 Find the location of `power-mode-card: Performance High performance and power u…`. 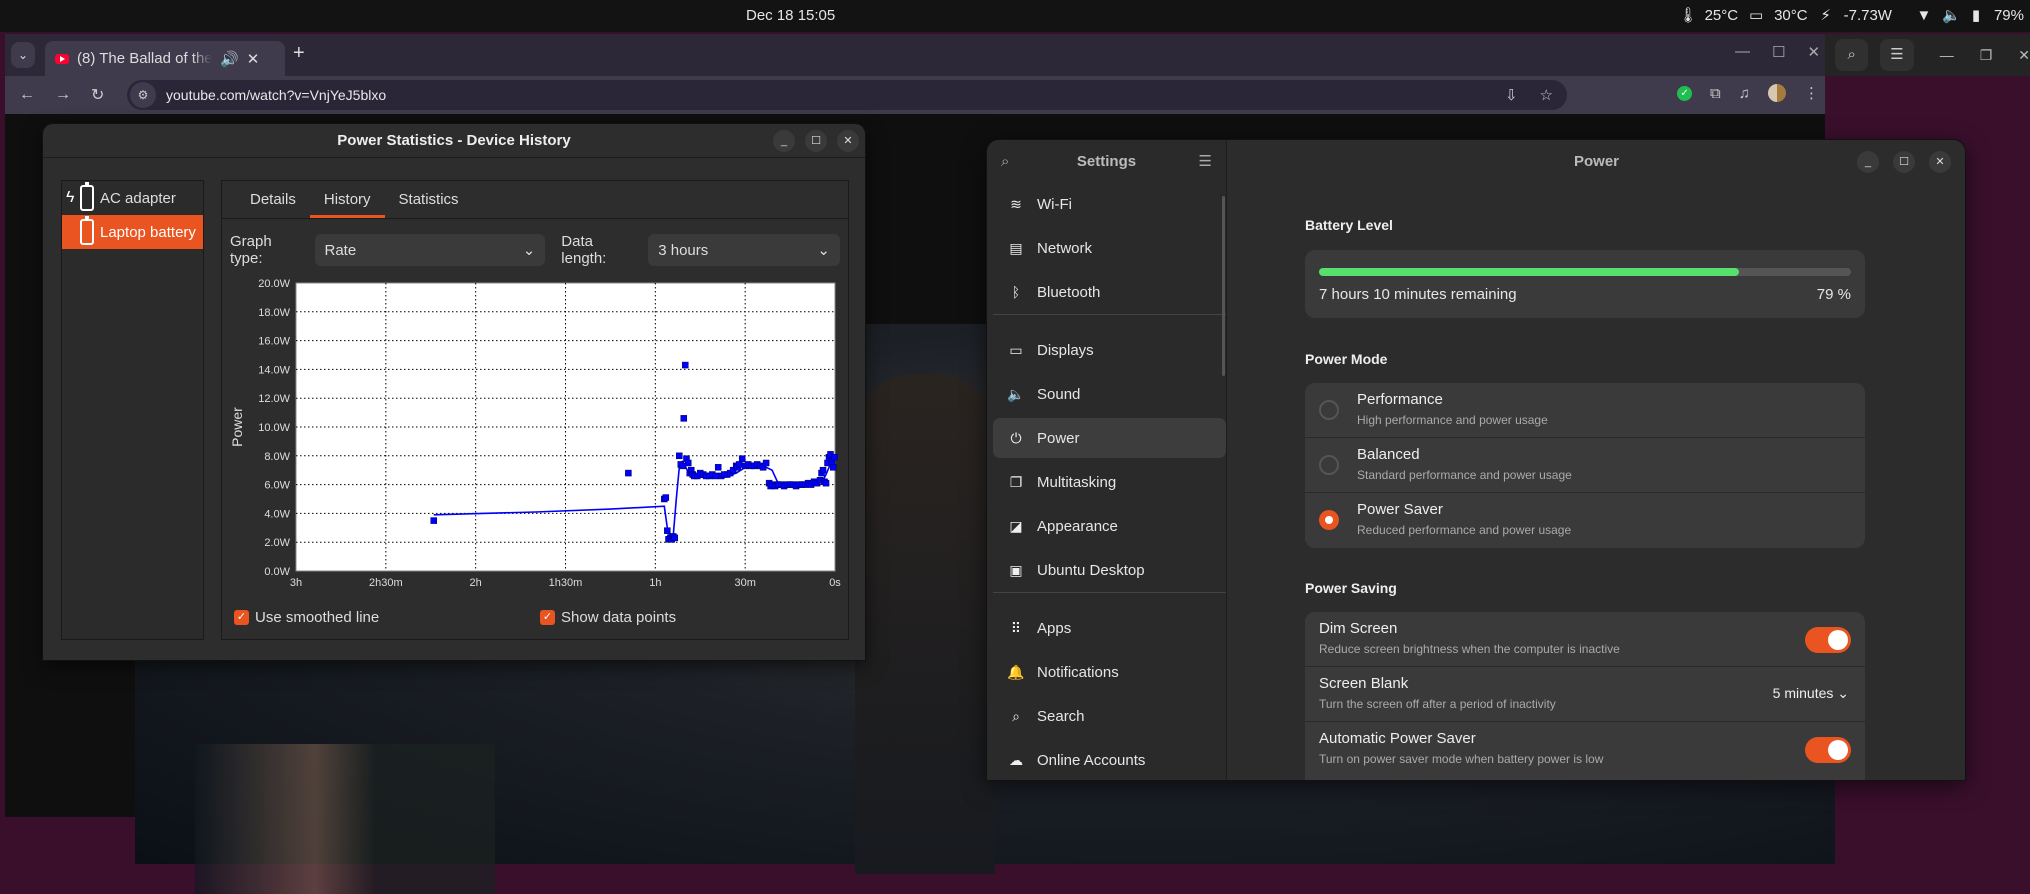

power-mode-card: Performance High performance and power u… is located at coordinates (1585, 465).